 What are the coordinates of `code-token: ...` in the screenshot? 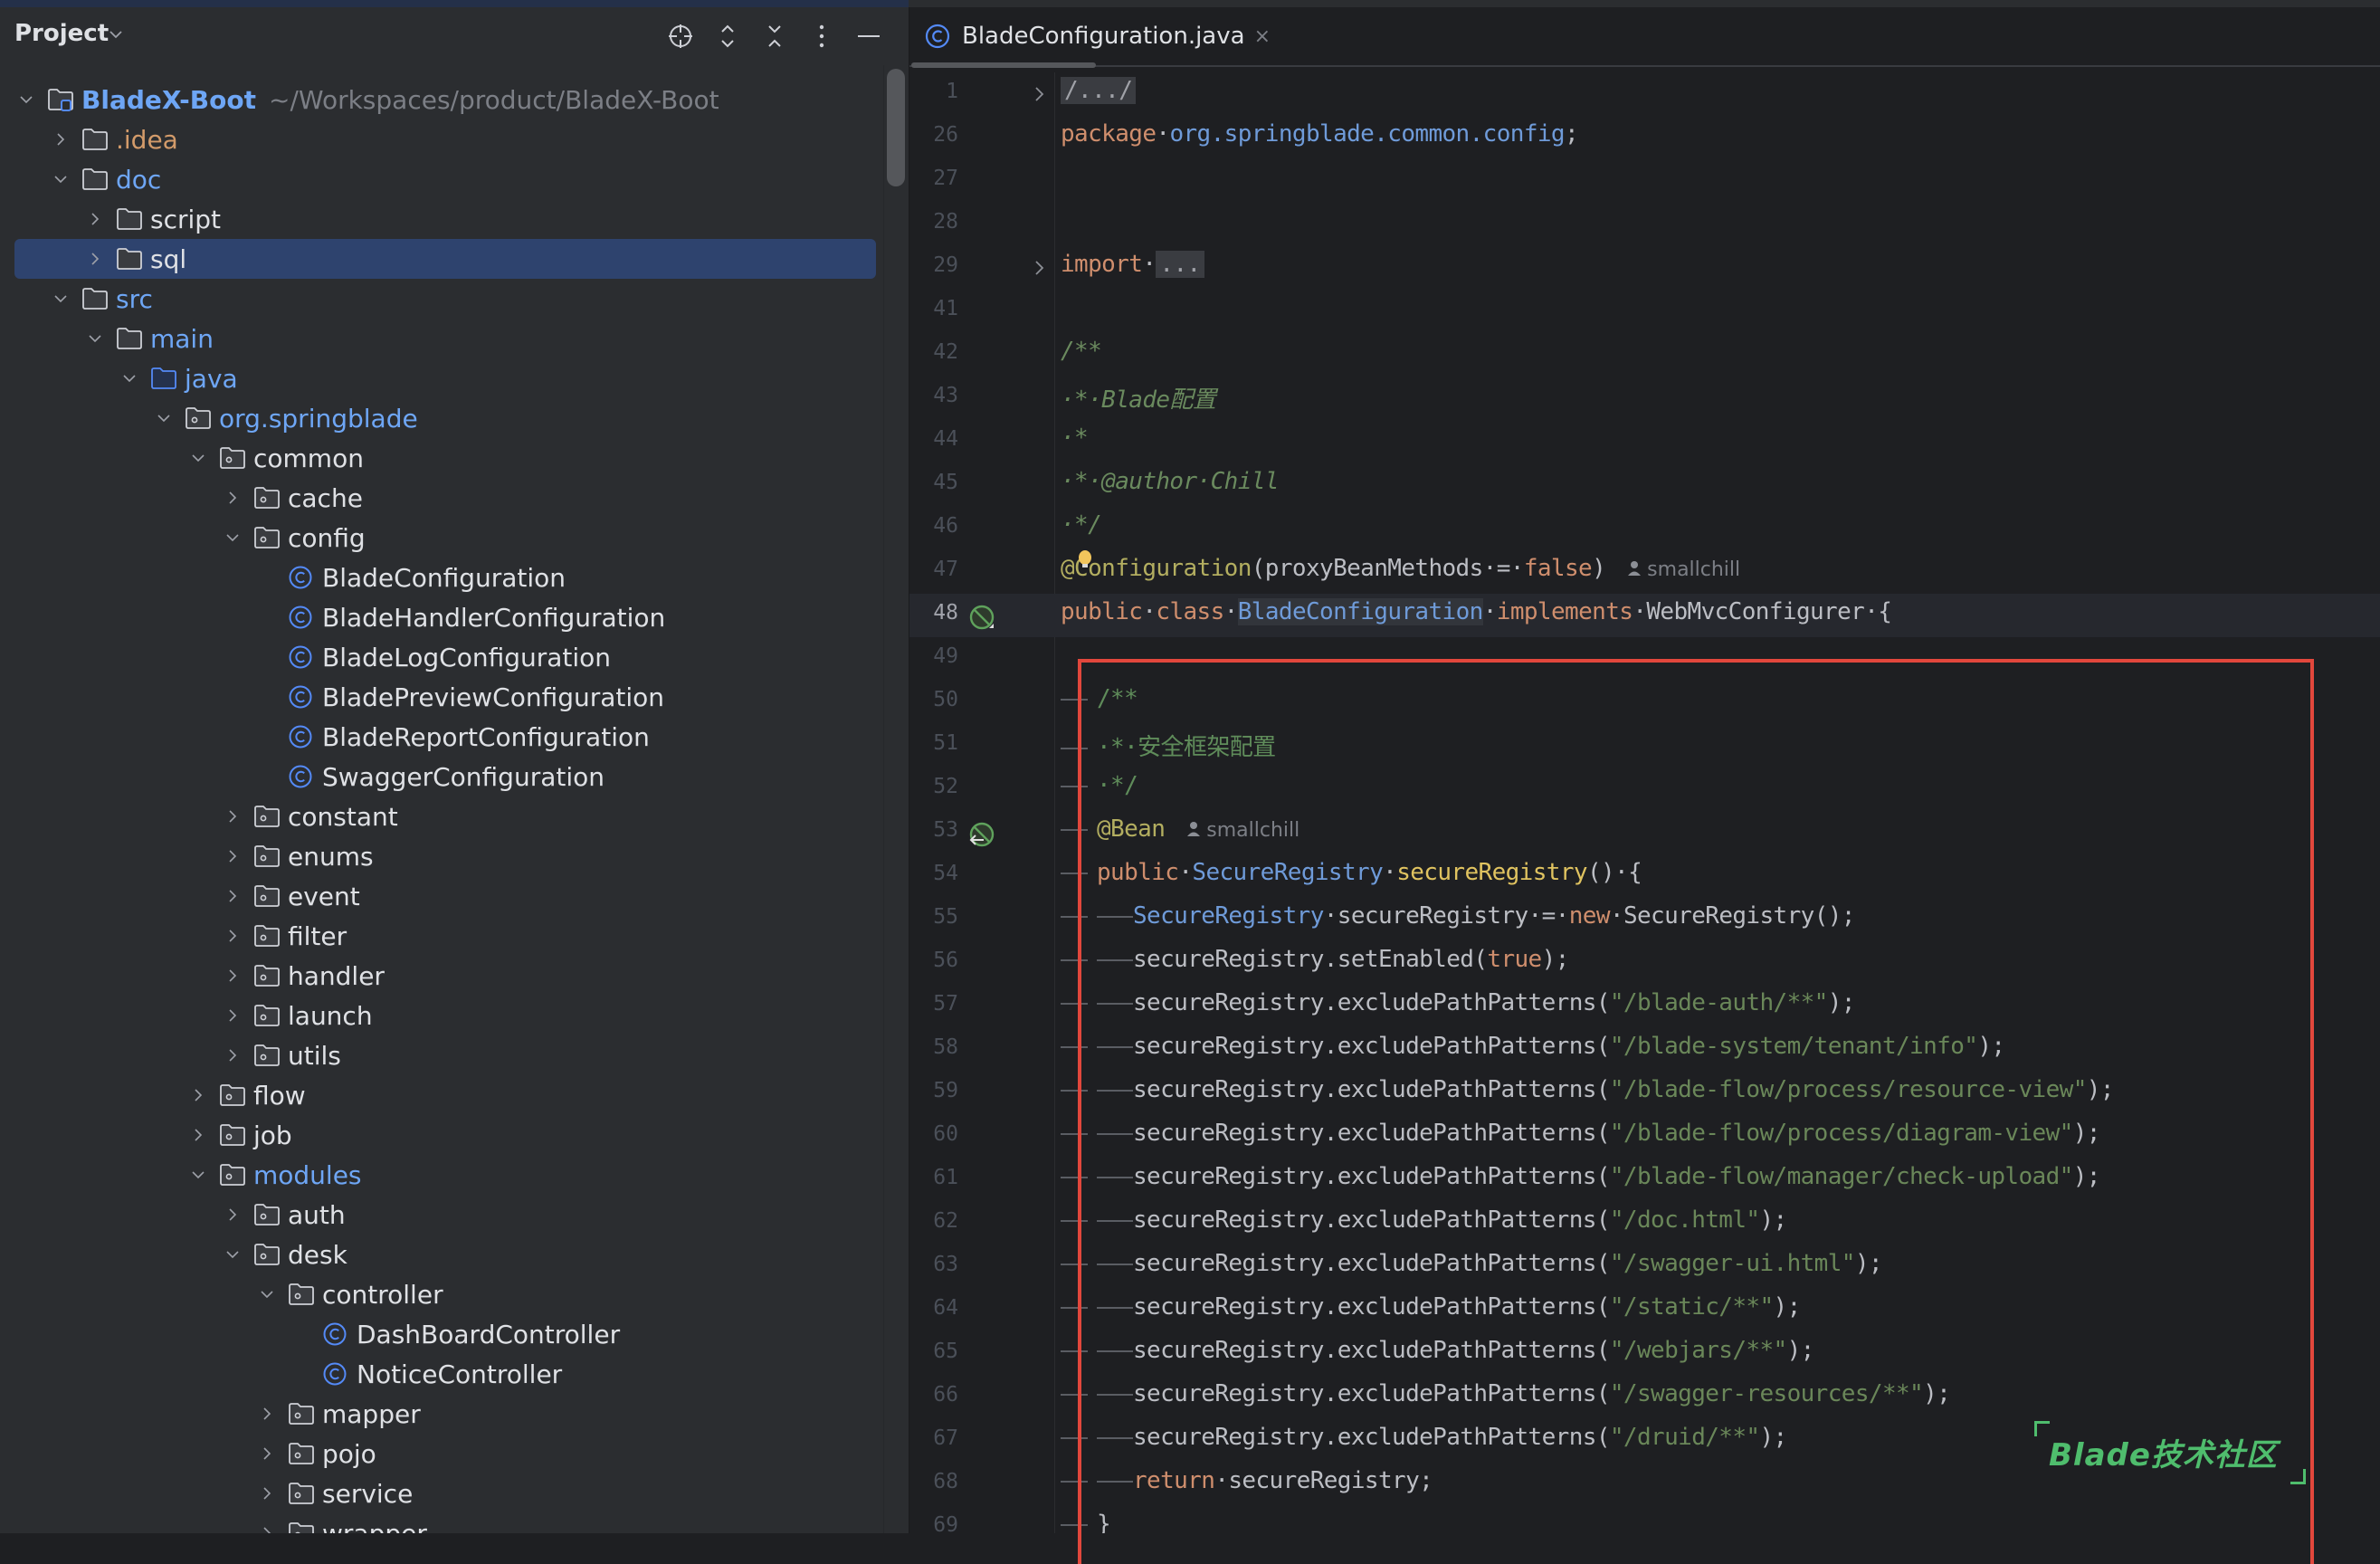 It's located at (1180, 264).